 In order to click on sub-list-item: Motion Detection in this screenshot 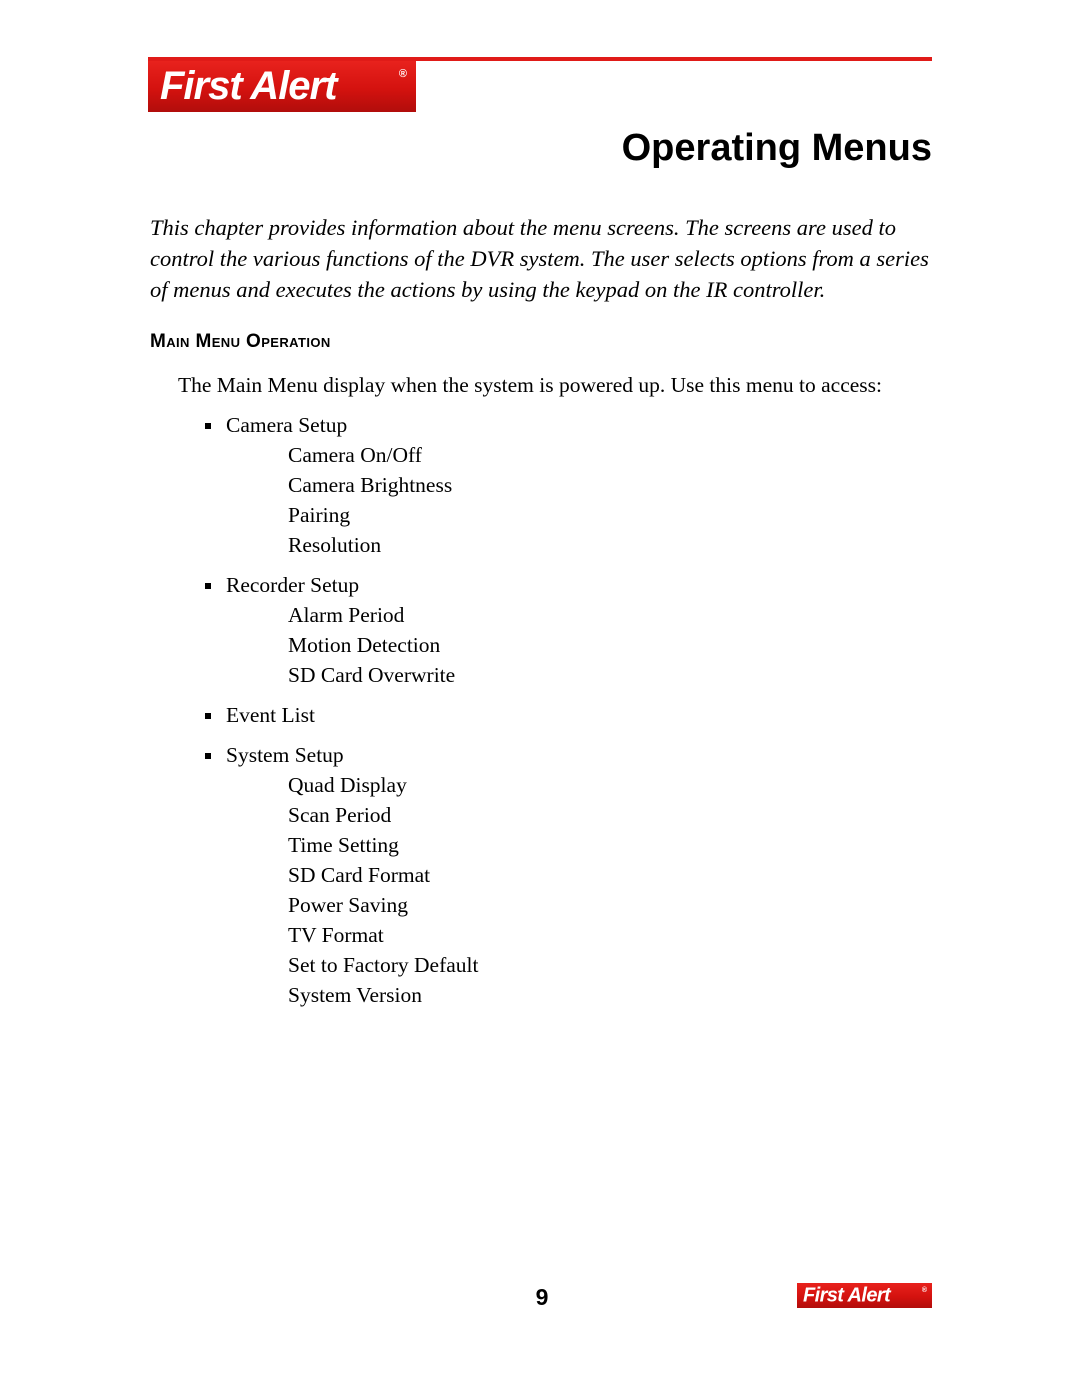, I will do `click(364, 645)`.